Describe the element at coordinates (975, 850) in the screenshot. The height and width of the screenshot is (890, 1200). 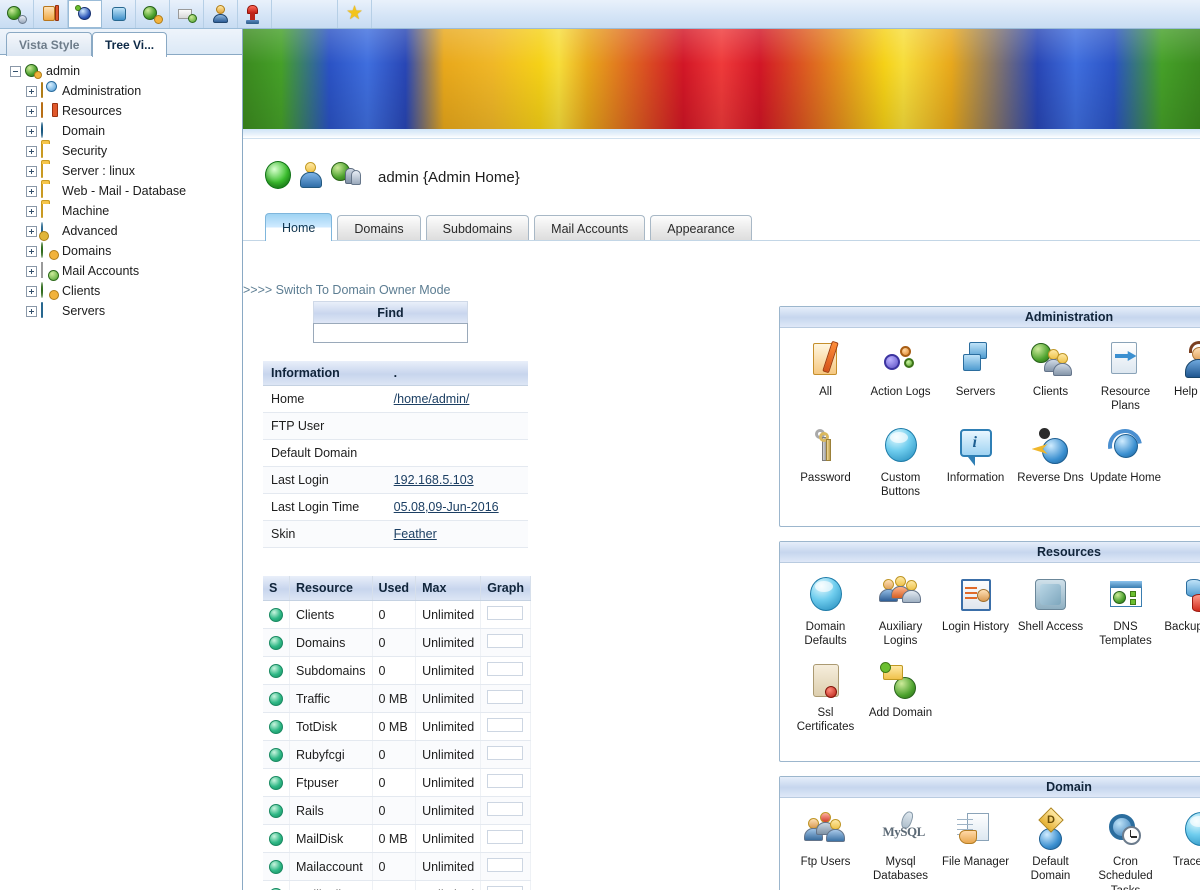
I see `domain-item-file-manager: File Manager` at that location.